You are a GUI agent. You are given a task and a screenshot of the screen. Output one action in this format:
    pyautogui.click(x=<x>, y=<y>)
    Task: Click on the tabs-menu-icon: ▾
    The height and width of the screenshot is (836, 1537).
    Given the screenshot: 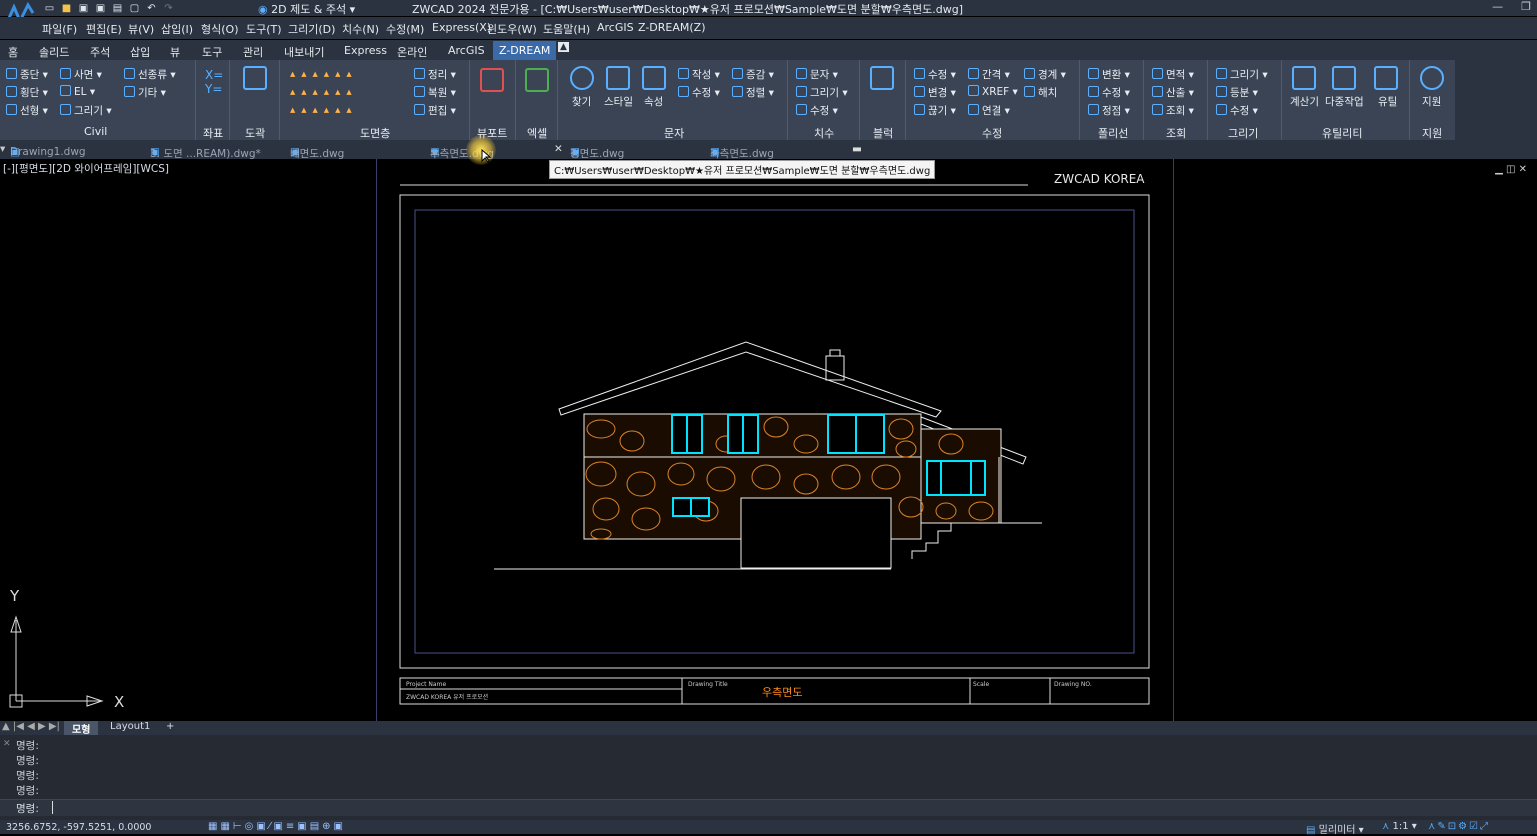 What is the action you would take?
    pyautogui.click(x=2, y=149)
    